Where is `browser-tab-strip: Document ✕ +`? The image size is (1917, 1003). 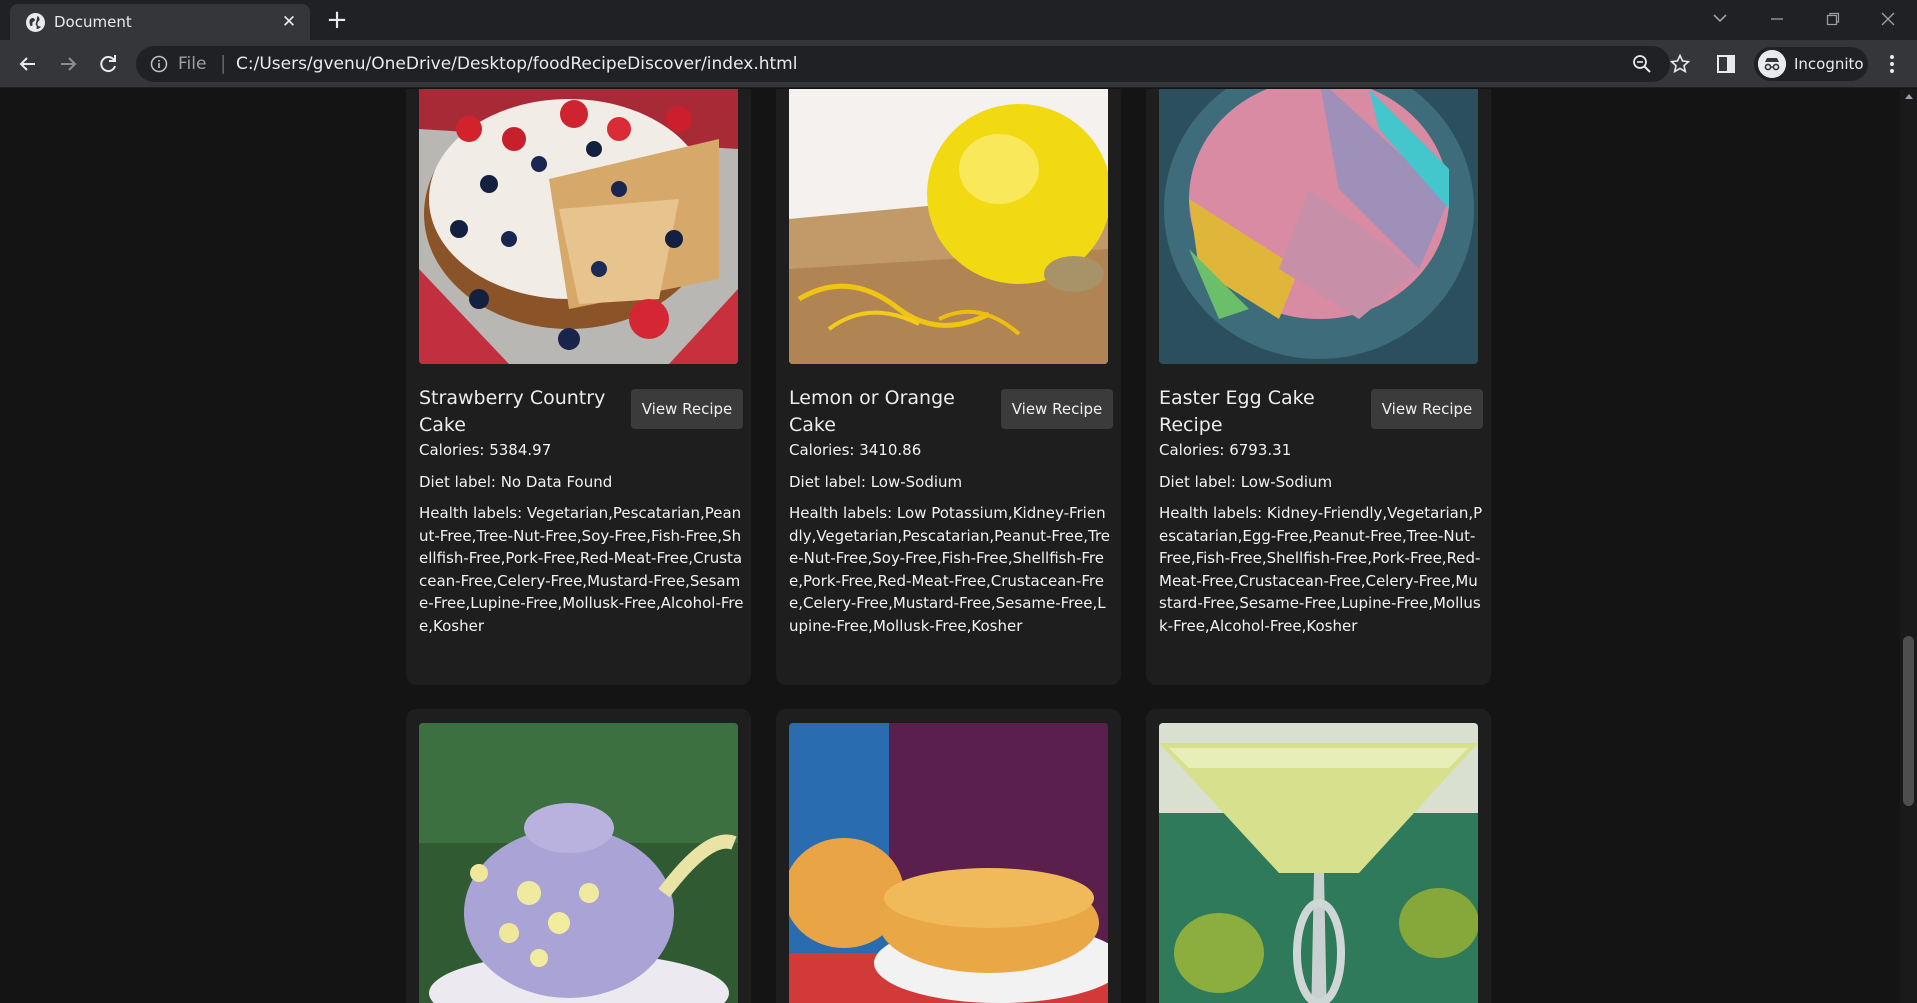
browser-tab-strip: Document ✕ + is located at coordinates (958, 20).